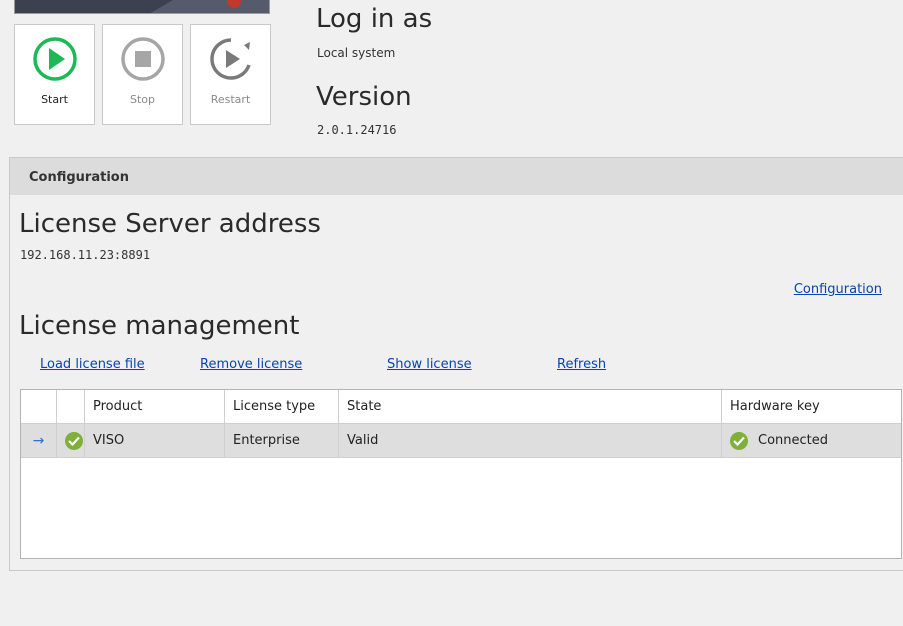 The width and height of the screenshot is (903, 626). Describe the element at coordinates (155, 441) in the screenshot. I see `row-product: VISO` at that location.